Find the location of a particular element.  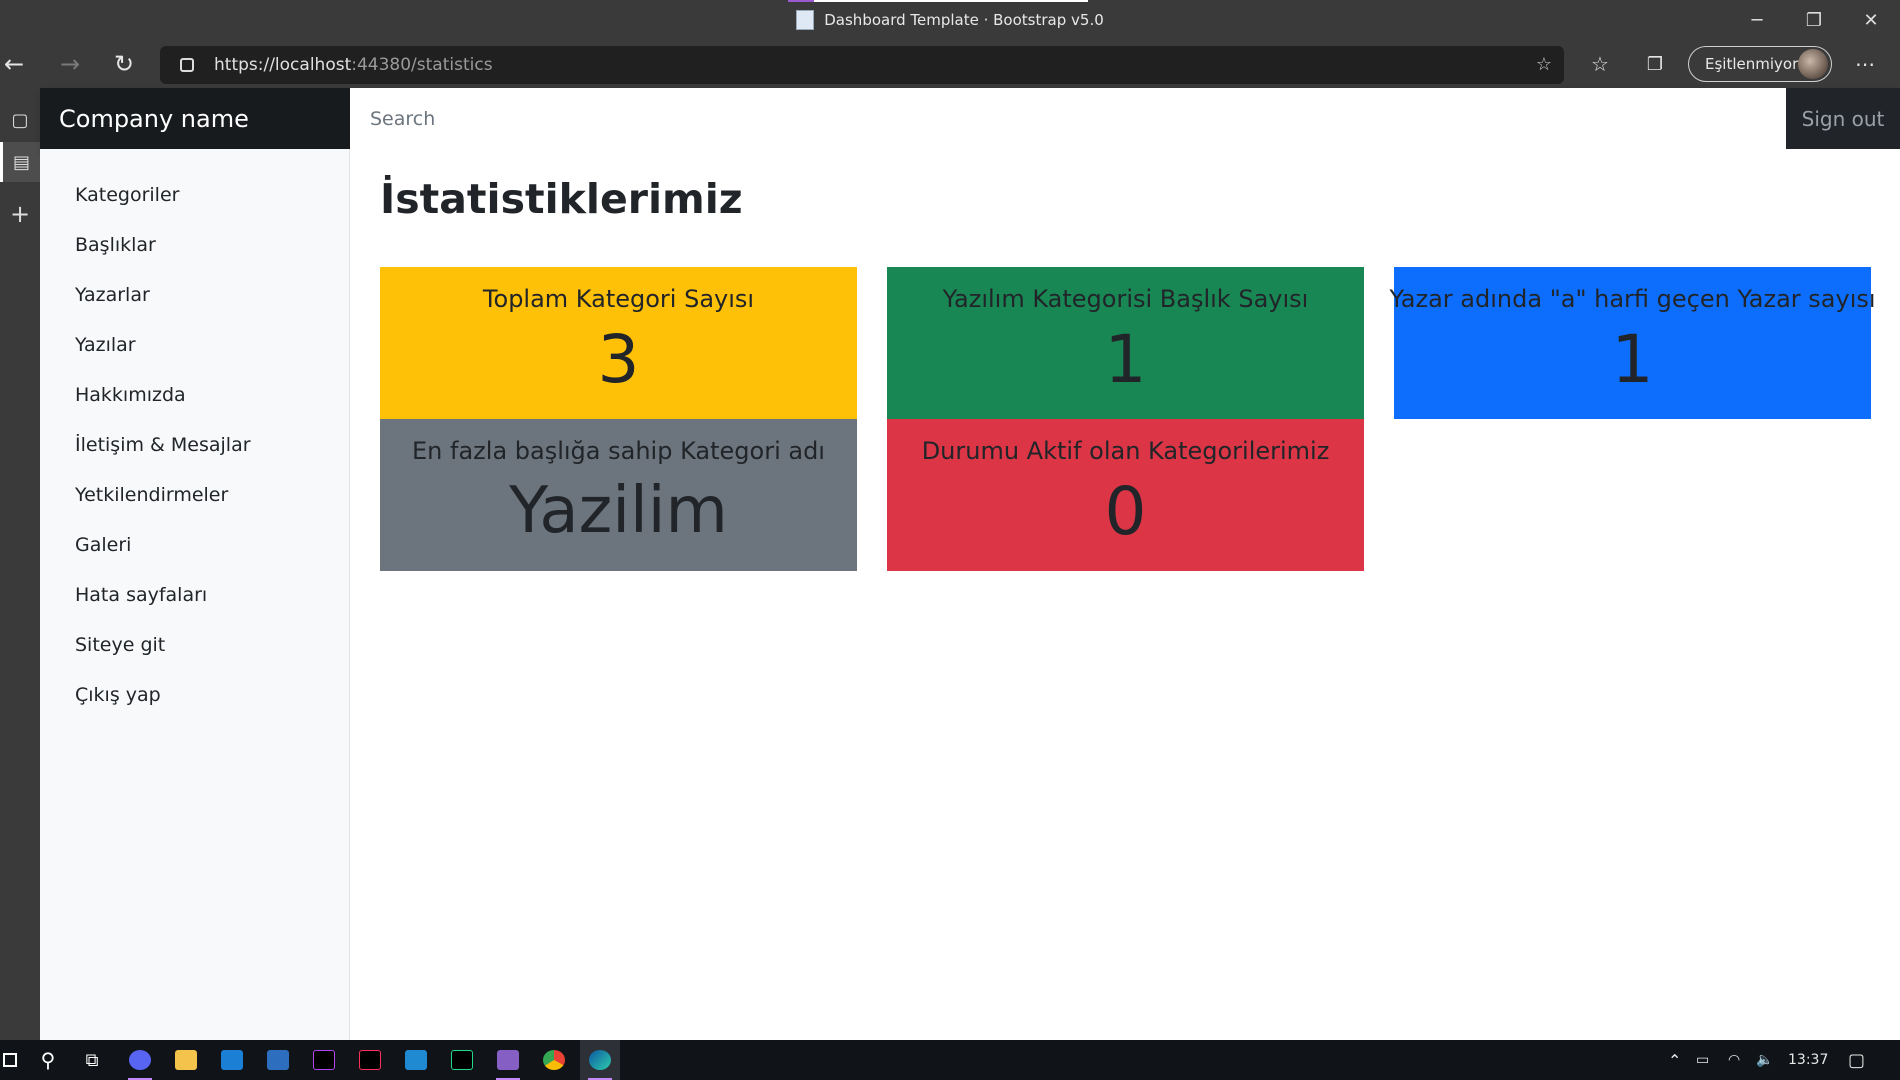

forward-icon: → is located at coordinates (70, 64).